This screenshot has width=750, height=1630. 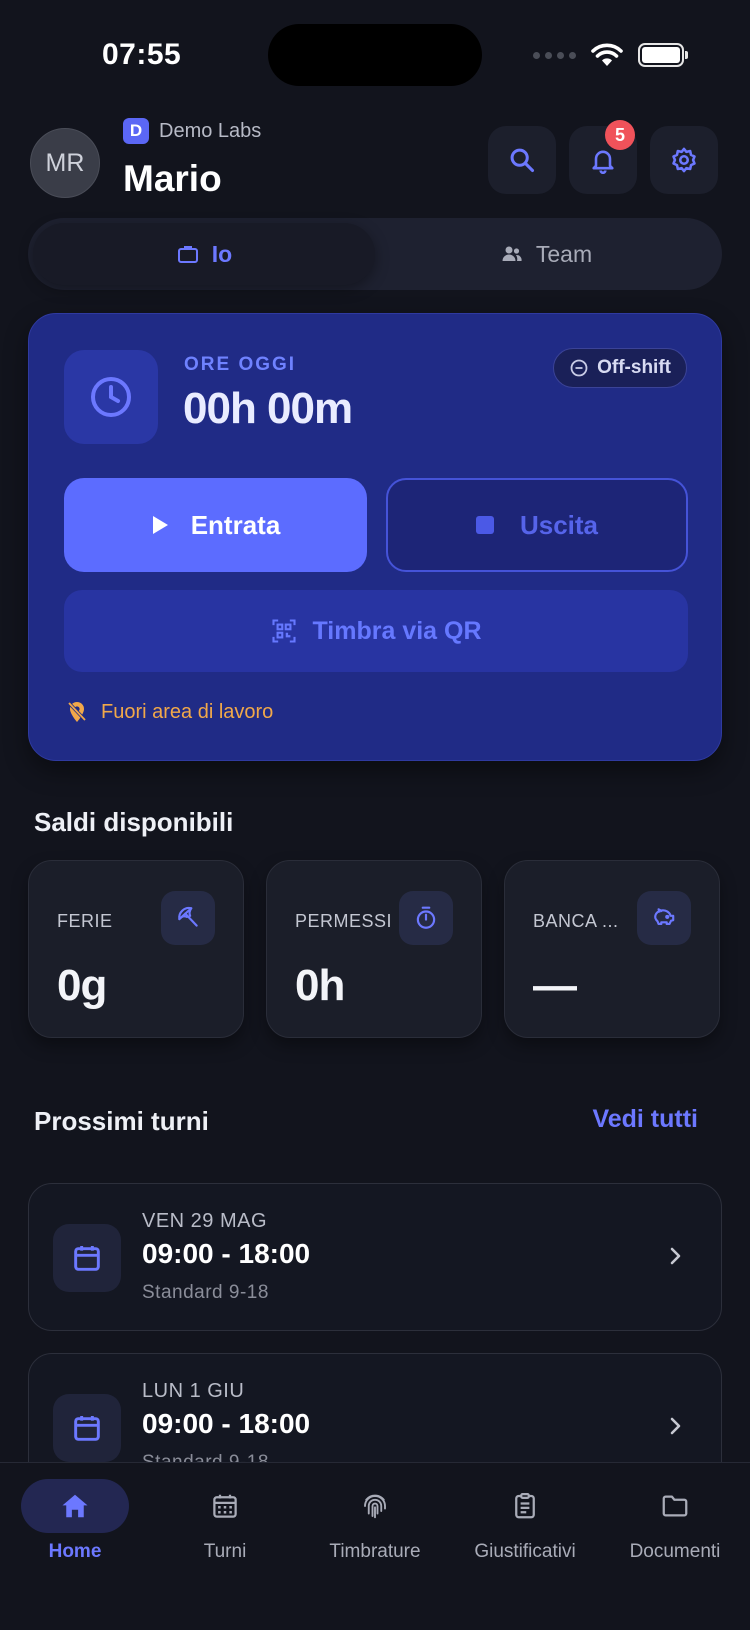 What do you see at coordinates (222, 253) in the screenshot?
I see `tab-io-label: Io` at bounding box center [222, 253].